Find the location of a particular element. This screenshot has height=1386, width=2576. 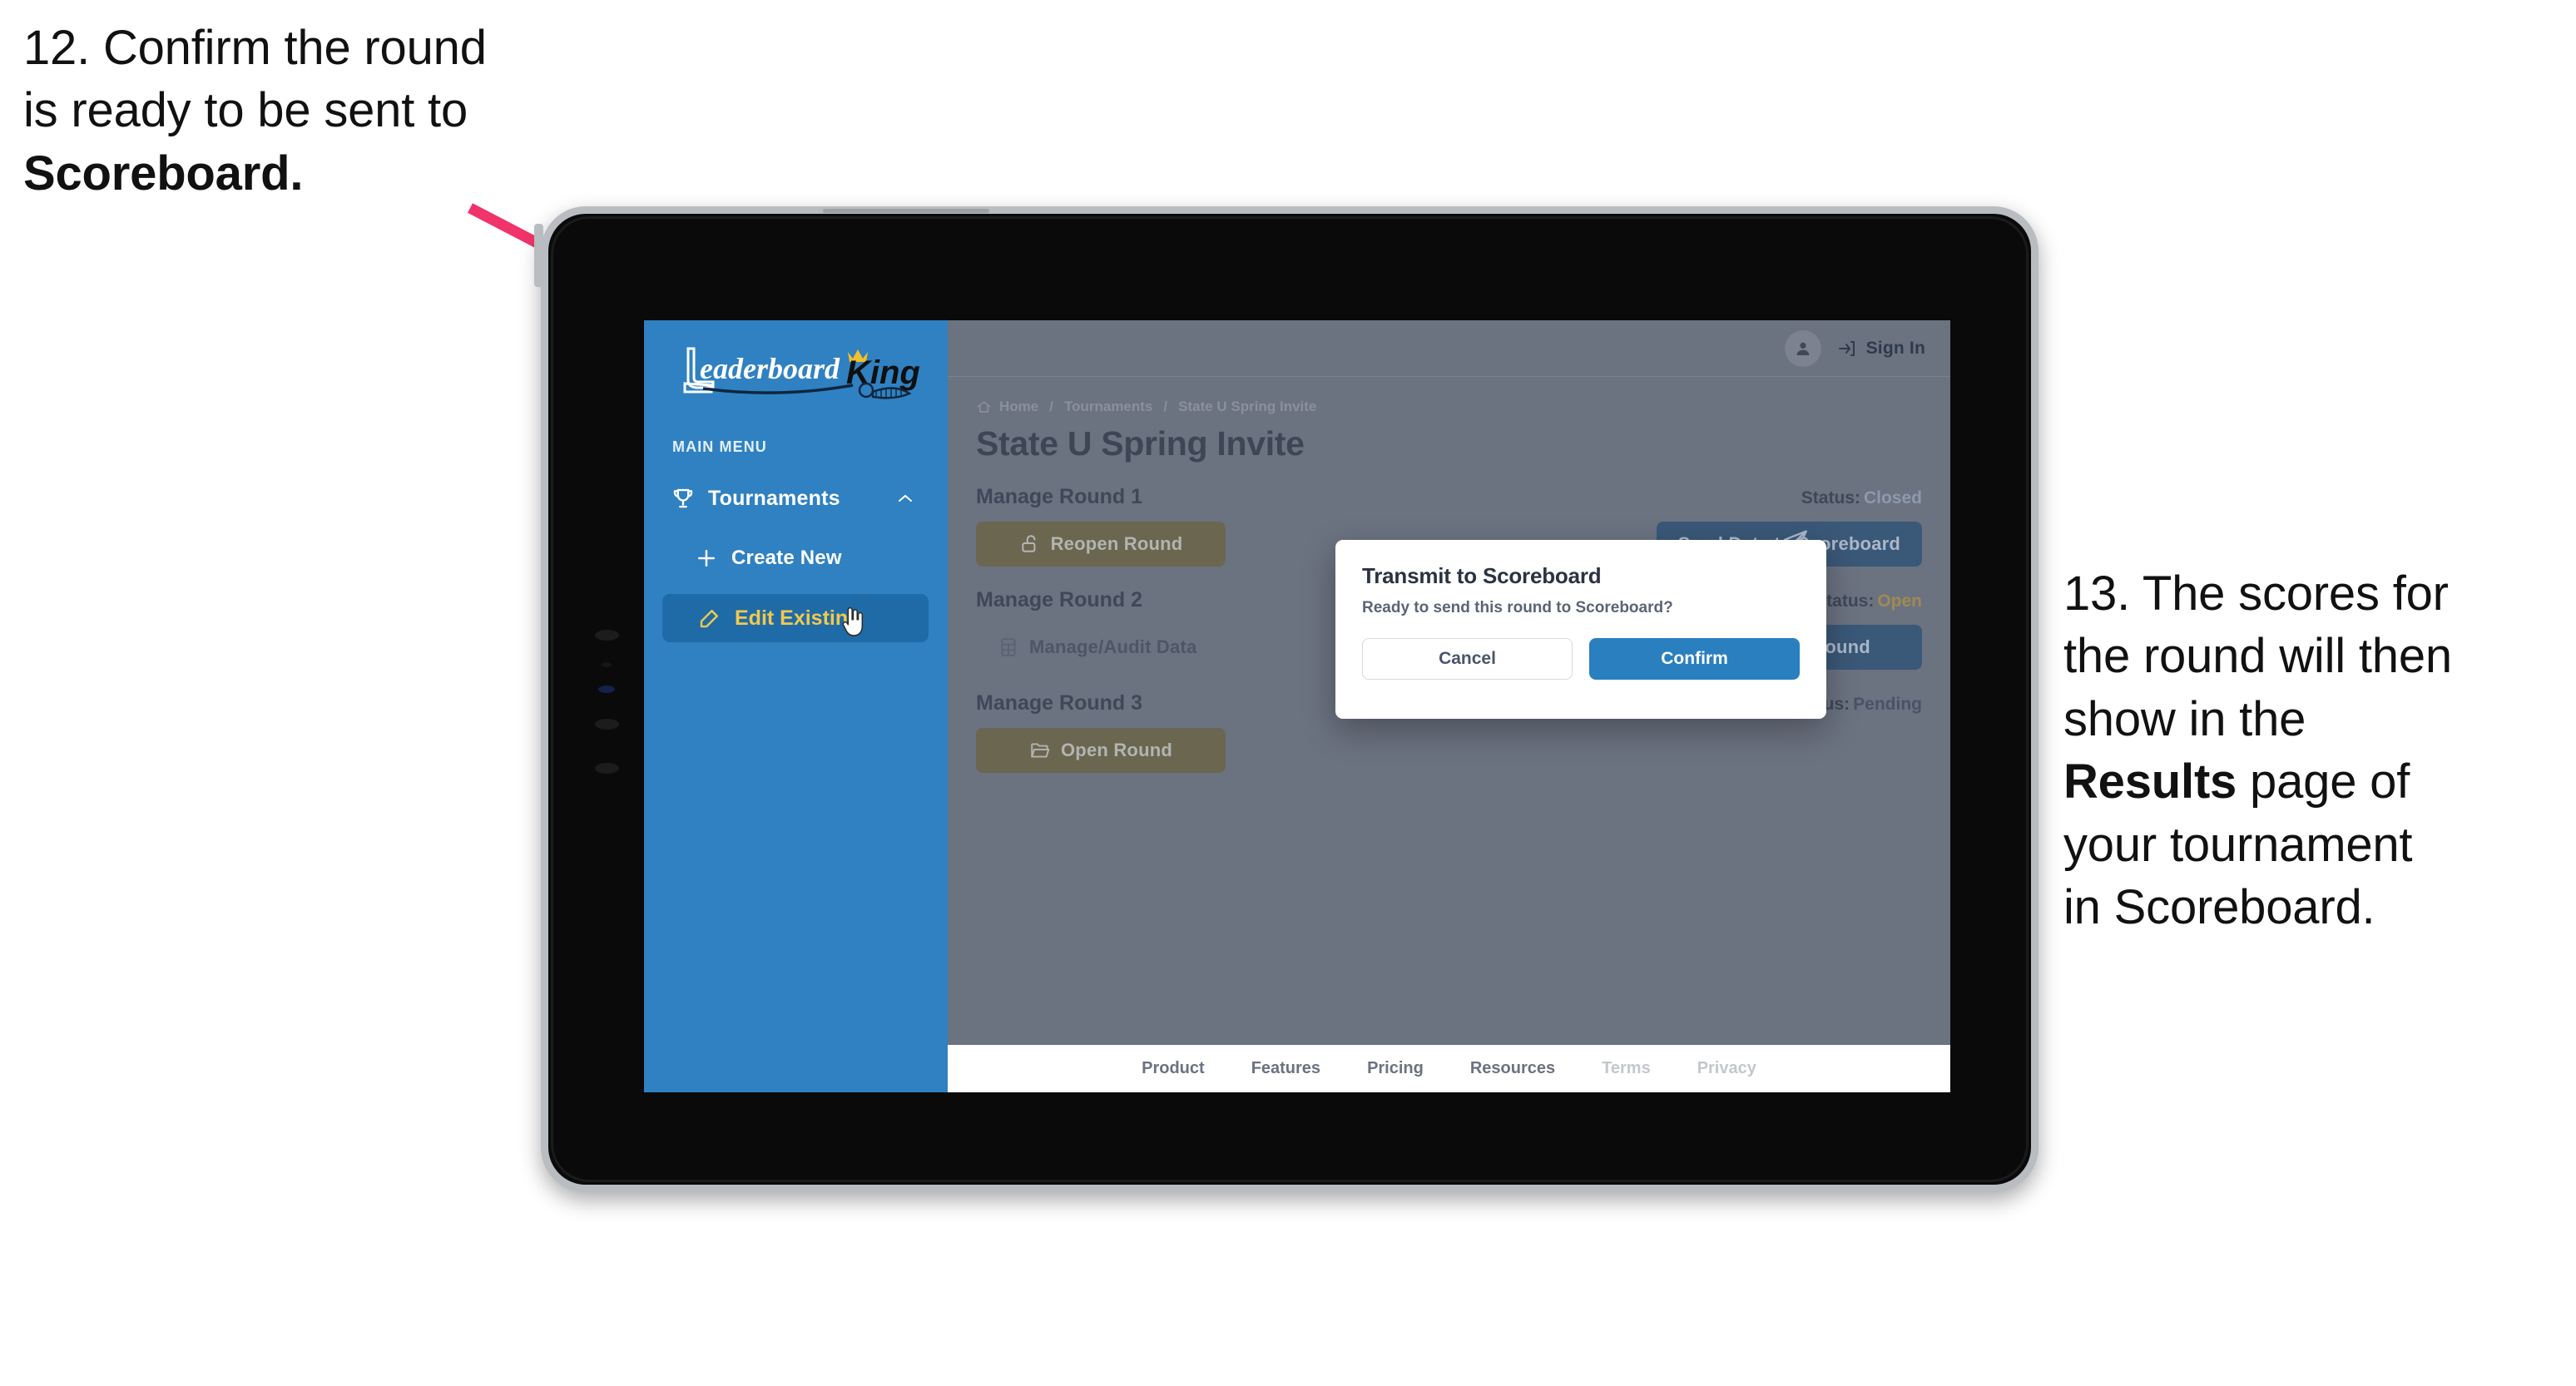

annotation-step-13-line4: page of is located at coordinates (2323, 782).